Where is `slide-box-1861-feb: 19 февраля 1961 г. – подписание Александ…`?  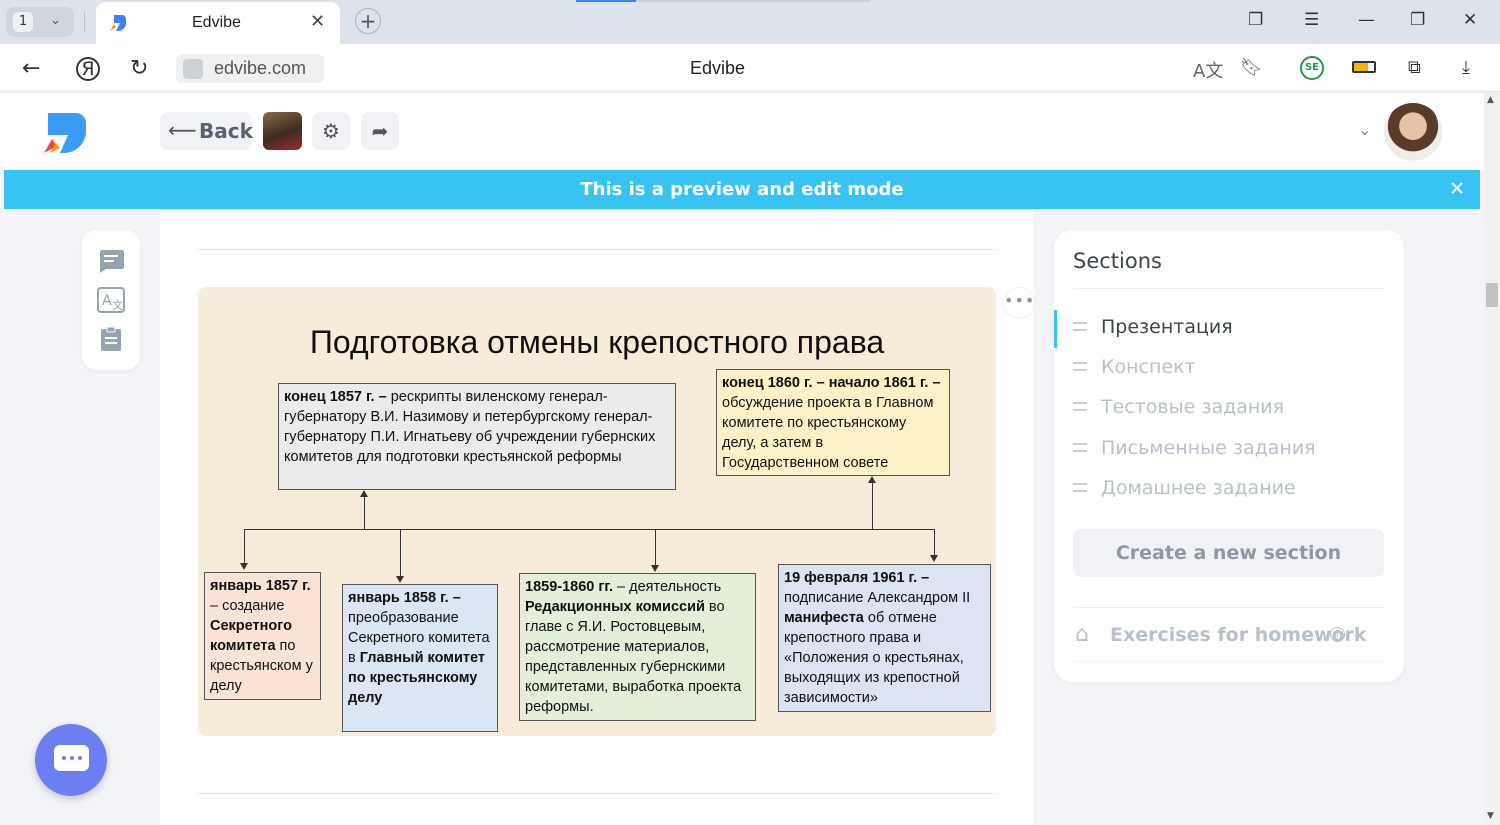
slide-box-1861-feb: 19 февраля 1961 г. – подписание Александ… is located at coordinates (884, 638).